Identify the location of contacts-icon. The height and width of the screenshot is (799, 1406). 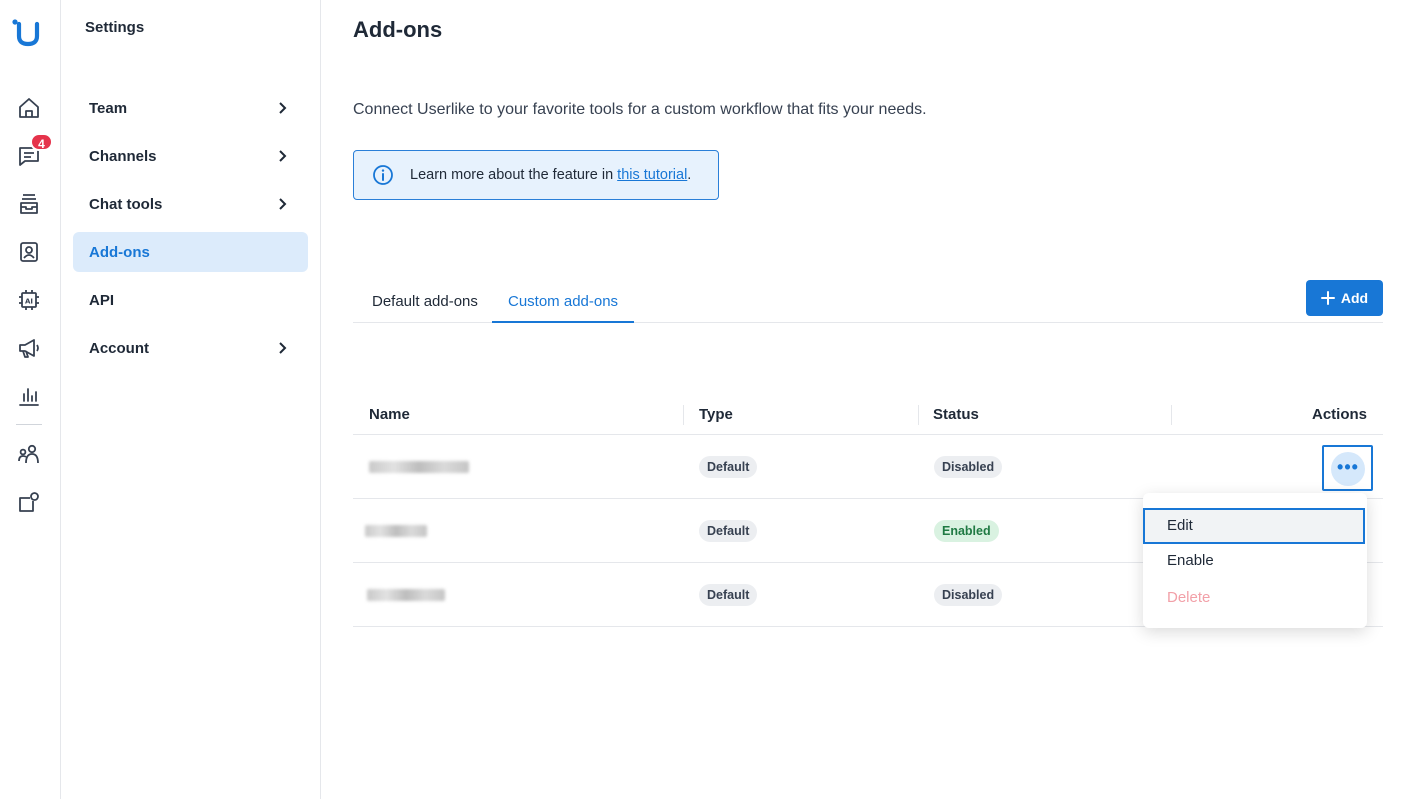
(29, 252).